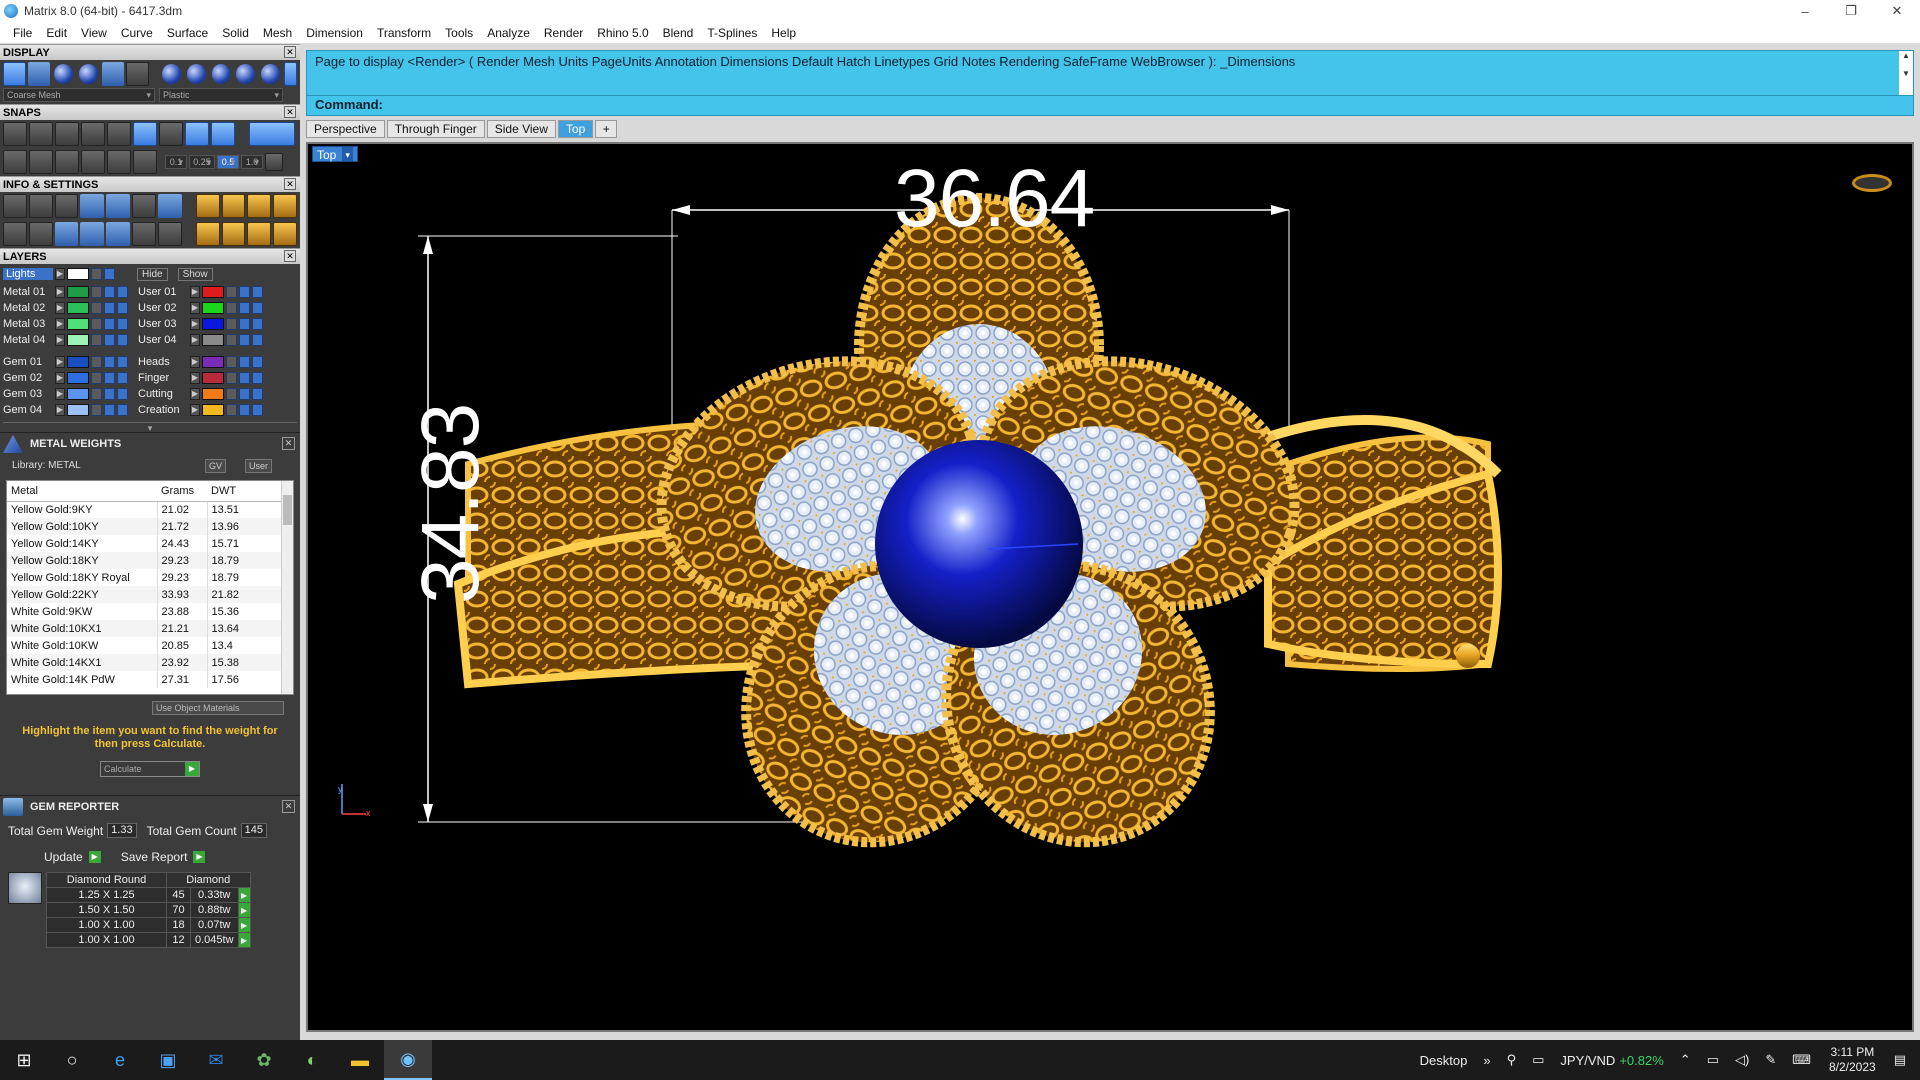  Describe the element at coordinates (66, 234) in the screenshot. I see `sphere-tool-icon` at that location.